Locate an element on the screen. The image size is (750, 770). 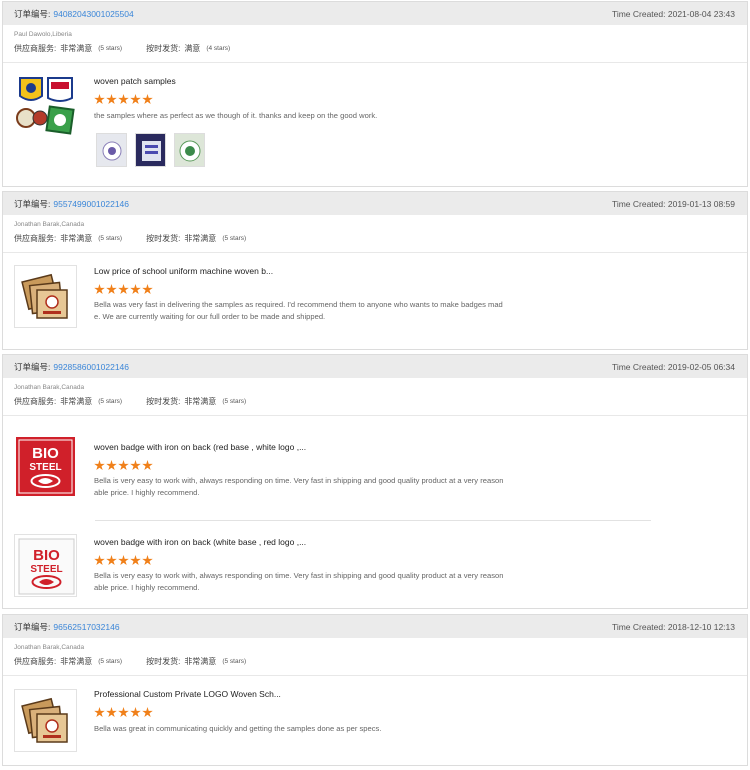
time-value: 2019-01-13 08:59 is located at coordinates (701, 203).